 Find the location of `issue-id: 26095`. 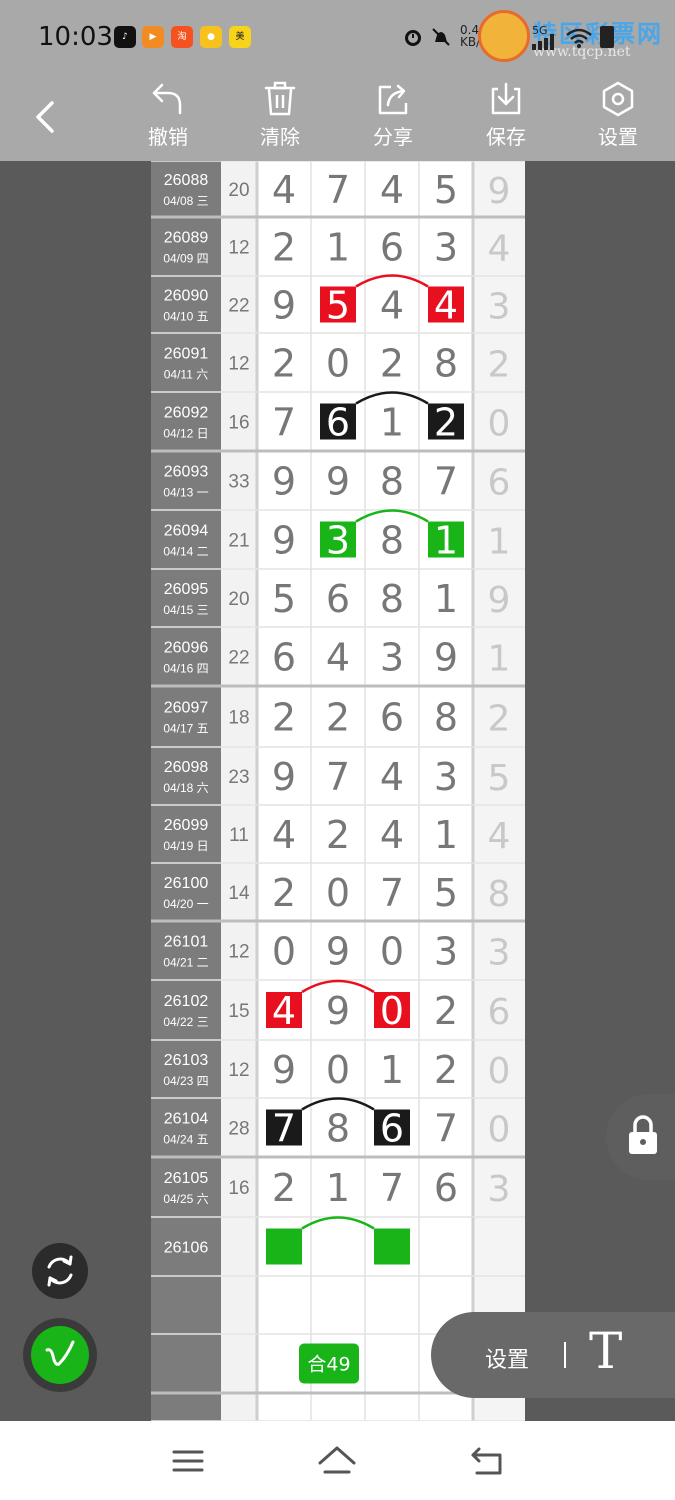

issue-id: 26095 is located at coordinates (186, 589).